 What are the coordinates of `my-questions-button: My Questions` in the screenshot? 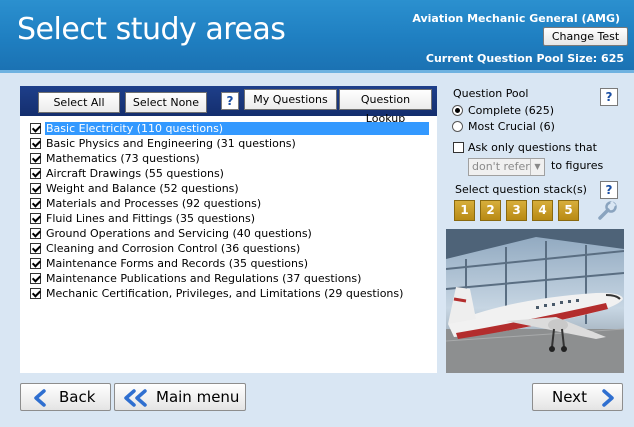 It's located at (290, 99).